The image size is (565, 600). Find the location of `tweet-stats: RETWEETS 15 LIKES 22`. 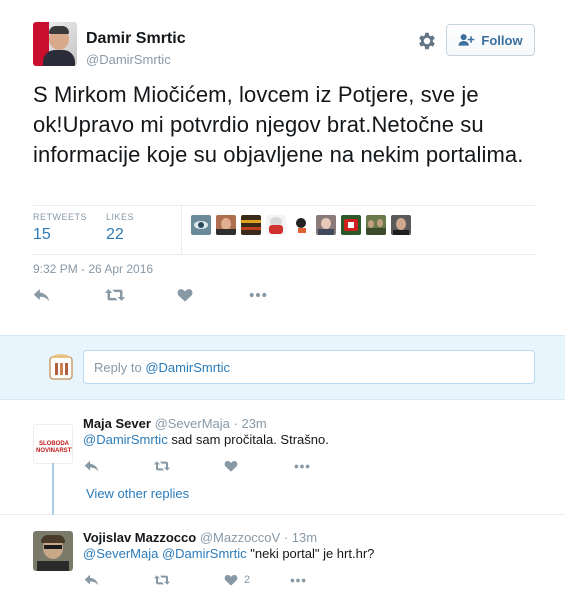

tweet-stats: RETWEETS 15 LIKES 22 is located at coordinates (284, 230).